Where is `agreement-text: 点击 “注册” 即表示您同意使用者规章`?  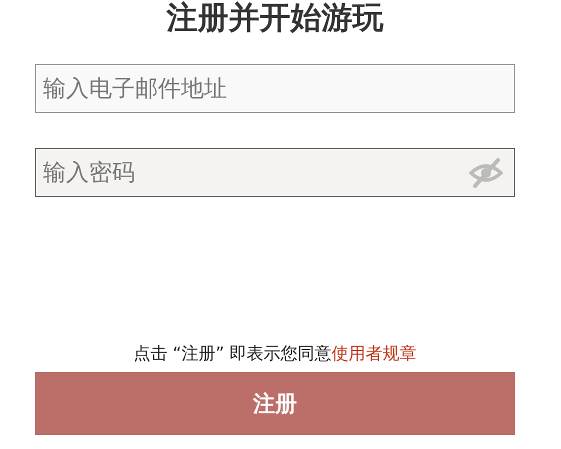
agreement-text: 点击 “注册” 即表示您同意使用者规章 is located at coordinates (275, 354).